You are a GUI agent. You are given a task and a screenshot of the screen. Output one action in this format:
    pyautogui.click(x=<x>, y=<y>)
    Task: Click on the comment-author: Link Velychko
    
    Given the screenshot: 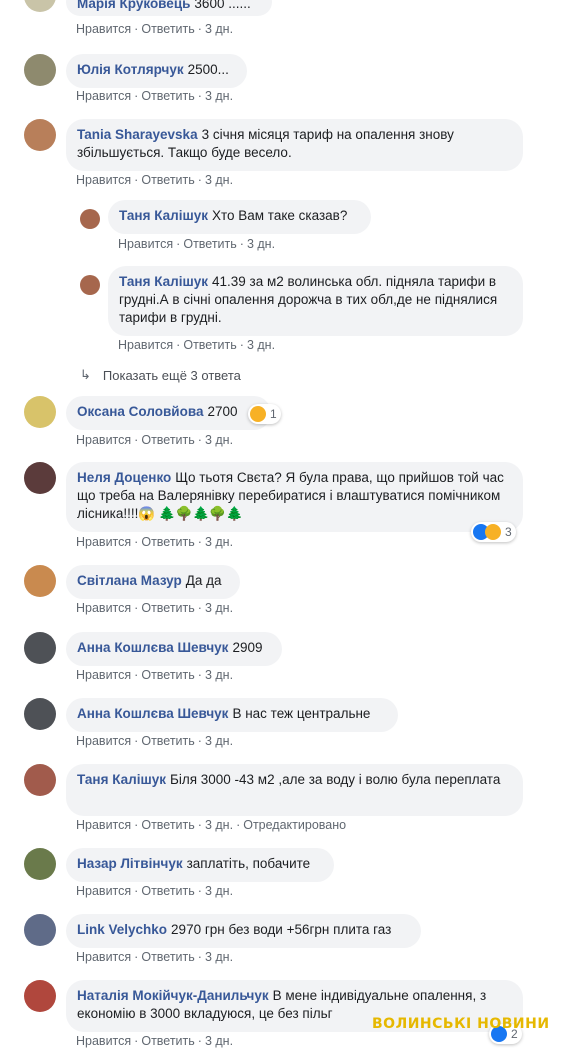 What is the action you would take?
    pyautogui.click(x=122, y=929)
    